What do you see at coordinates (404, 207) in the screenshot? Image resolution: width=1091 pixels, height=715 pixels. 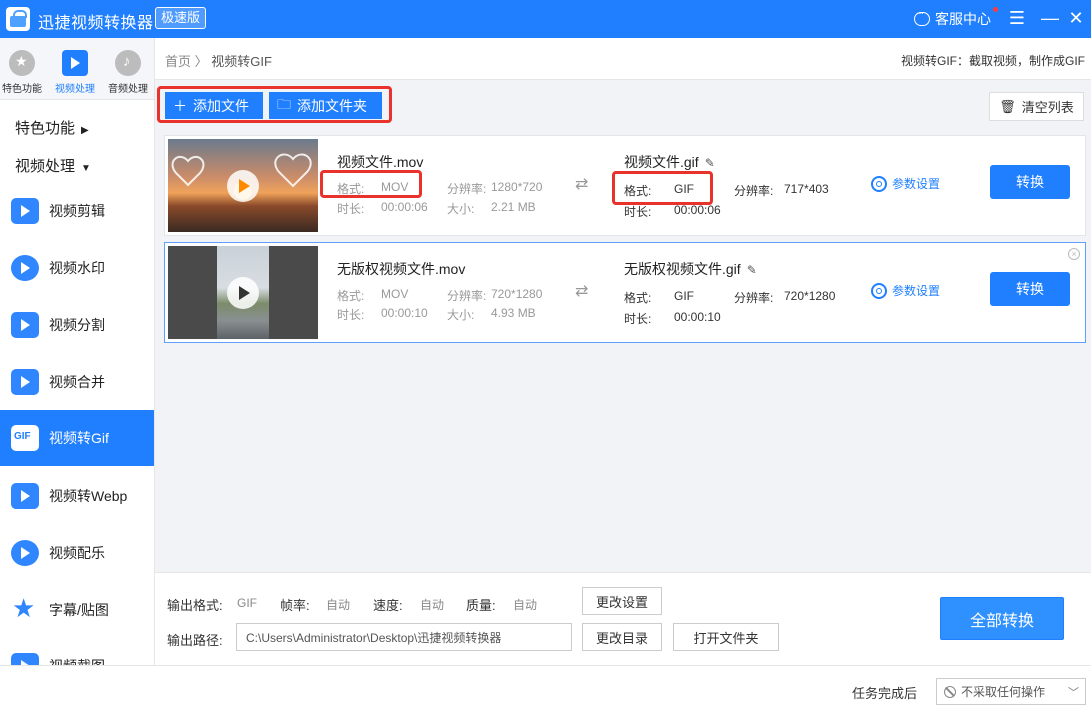 I see `source-duration: 00:00:06` at bounding box center [404, 207].